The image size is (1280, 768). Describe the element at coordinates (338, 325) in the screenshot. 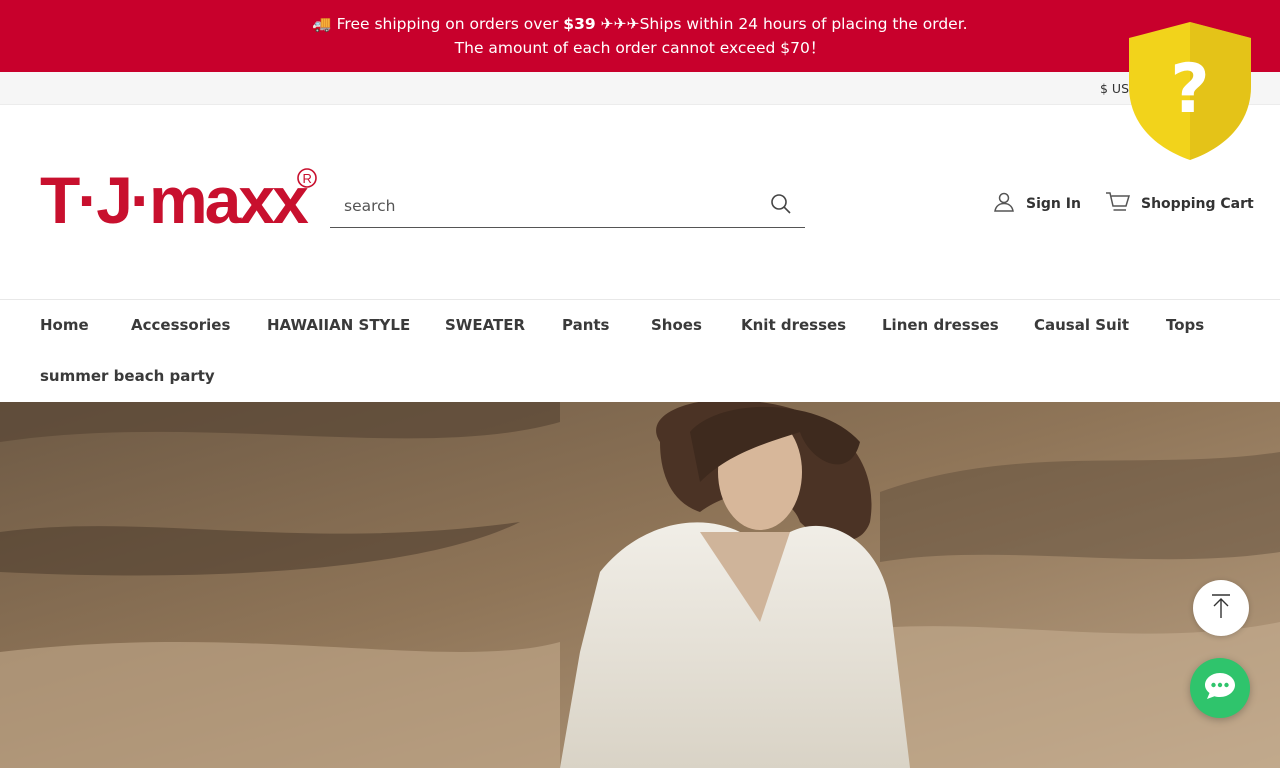

I see `nav-item-hawaiian-style: HAWAIIAN STYLE` at that location.